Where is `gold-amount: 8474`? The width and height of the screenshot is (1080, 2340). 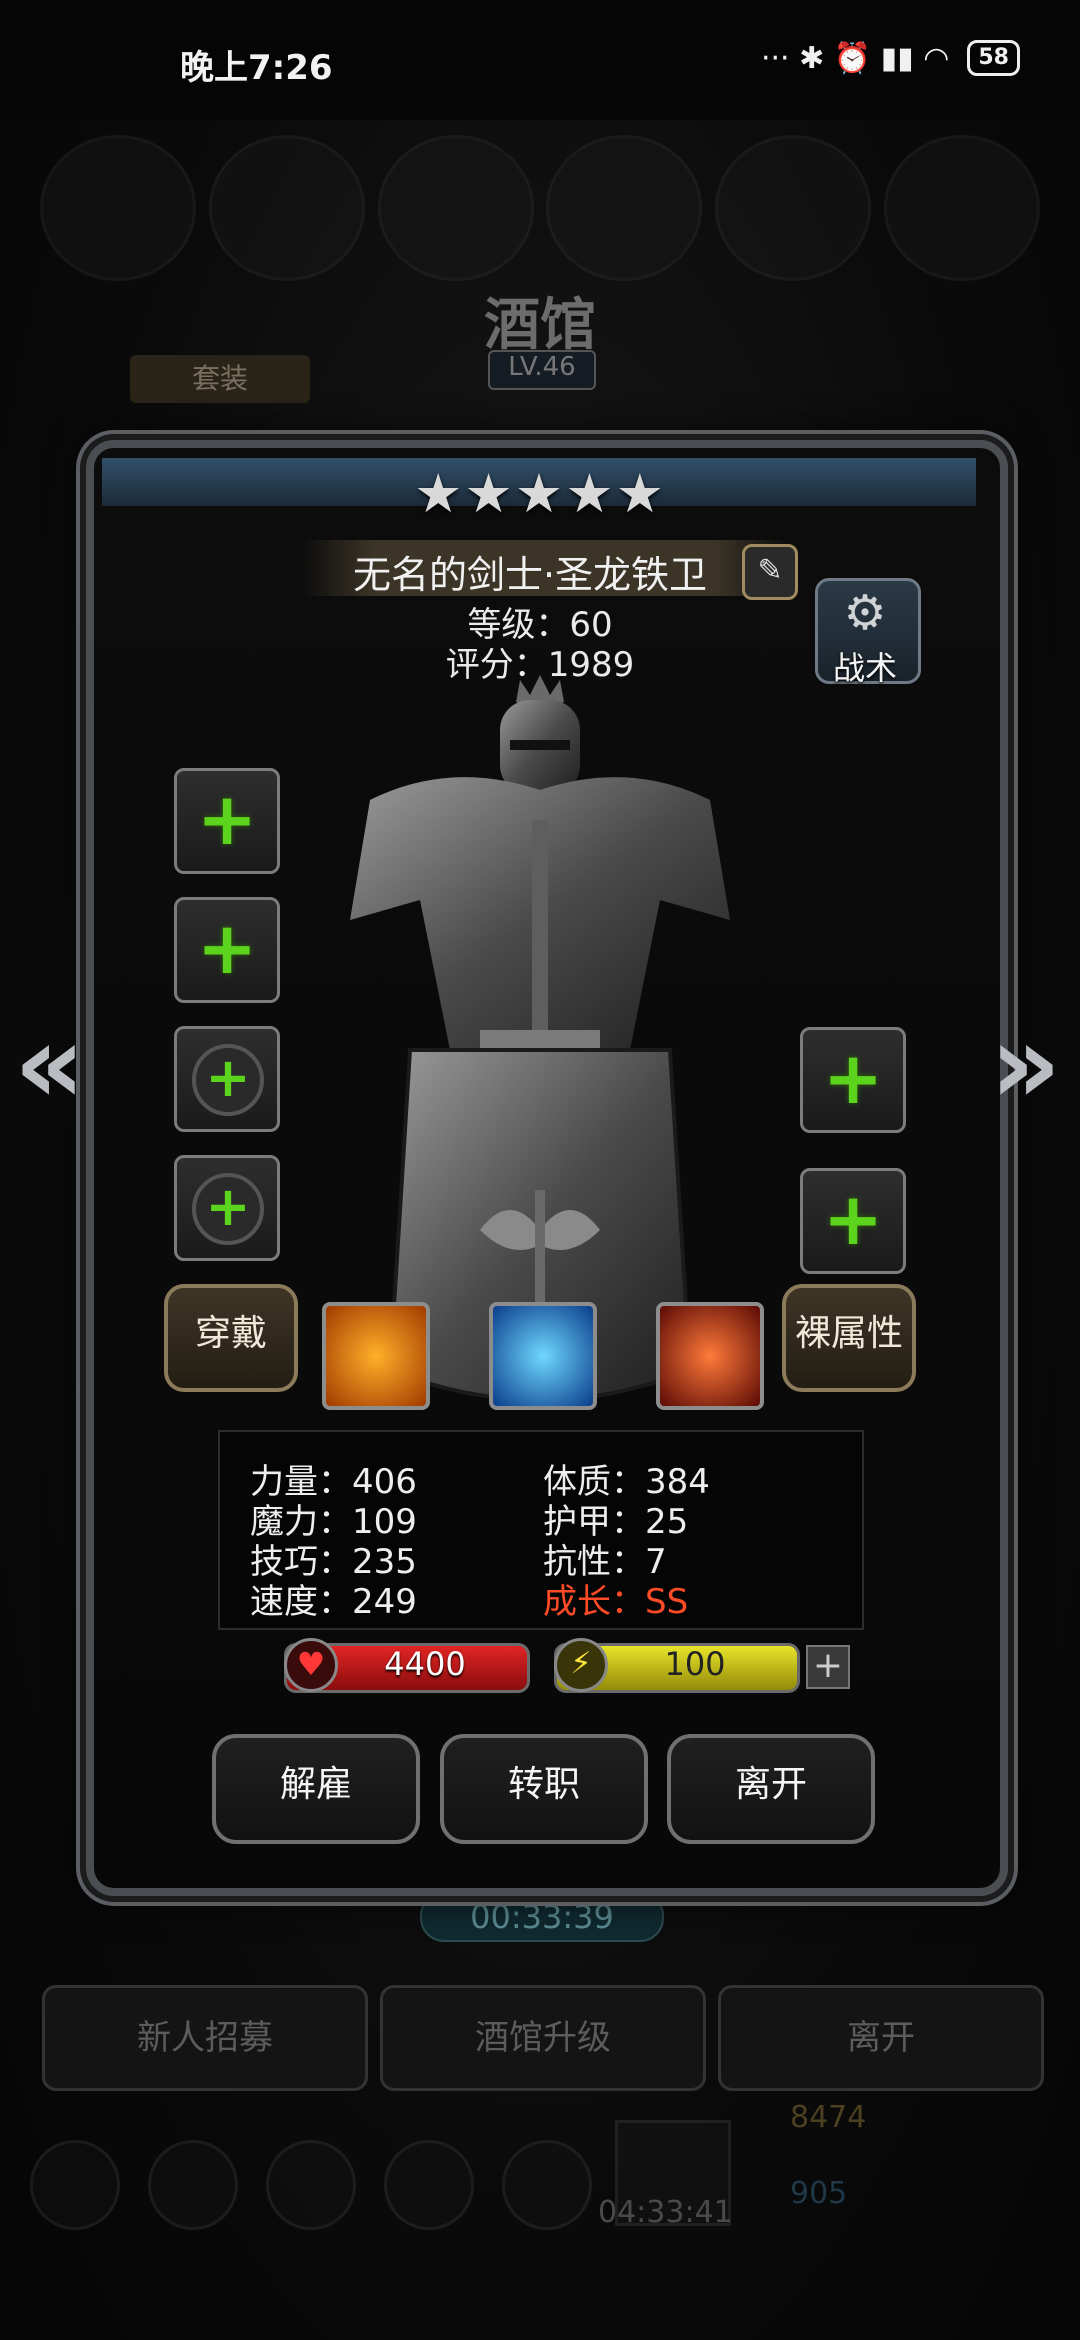
gold-amount: 8474 is located at coordinates (828, 2117).